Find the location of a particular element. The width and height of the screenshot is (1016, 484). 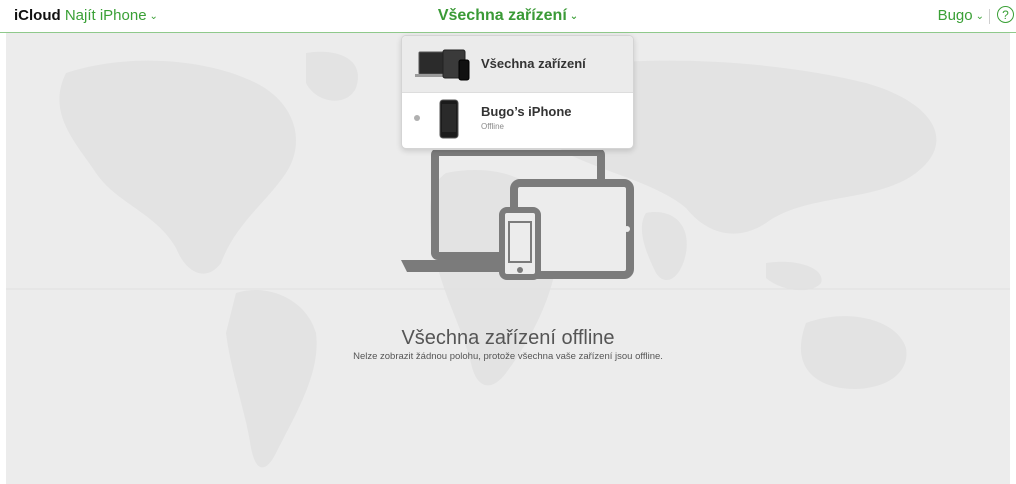

help-icon: ? is located at coordinates (1005, 14).